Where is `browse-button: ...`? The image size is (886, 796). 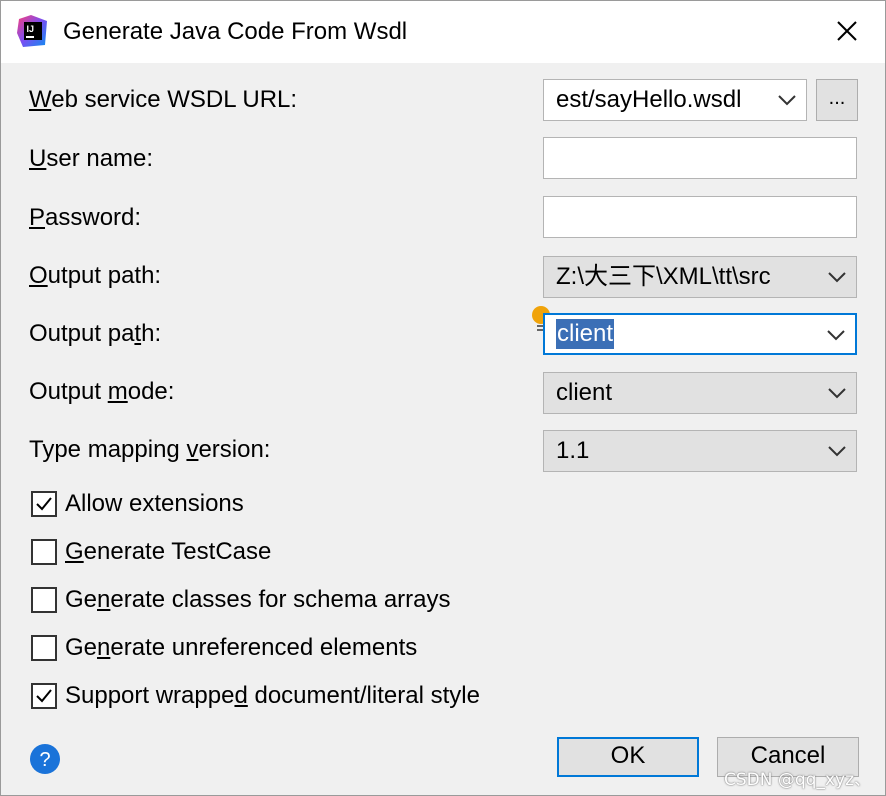 browse-button: ... is located at coordinates (837, 100).